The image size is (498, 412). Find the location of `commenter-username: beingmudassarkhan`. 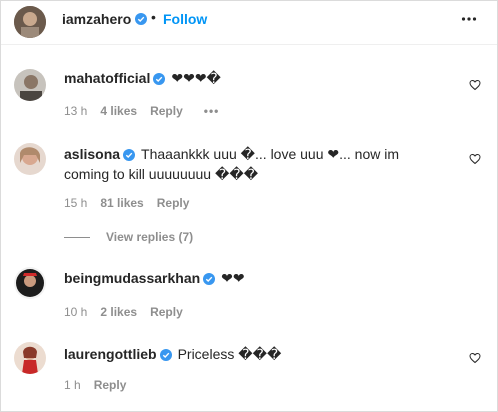

commenter-username: beingmudassarkhan is located at coordinates (132, 278).